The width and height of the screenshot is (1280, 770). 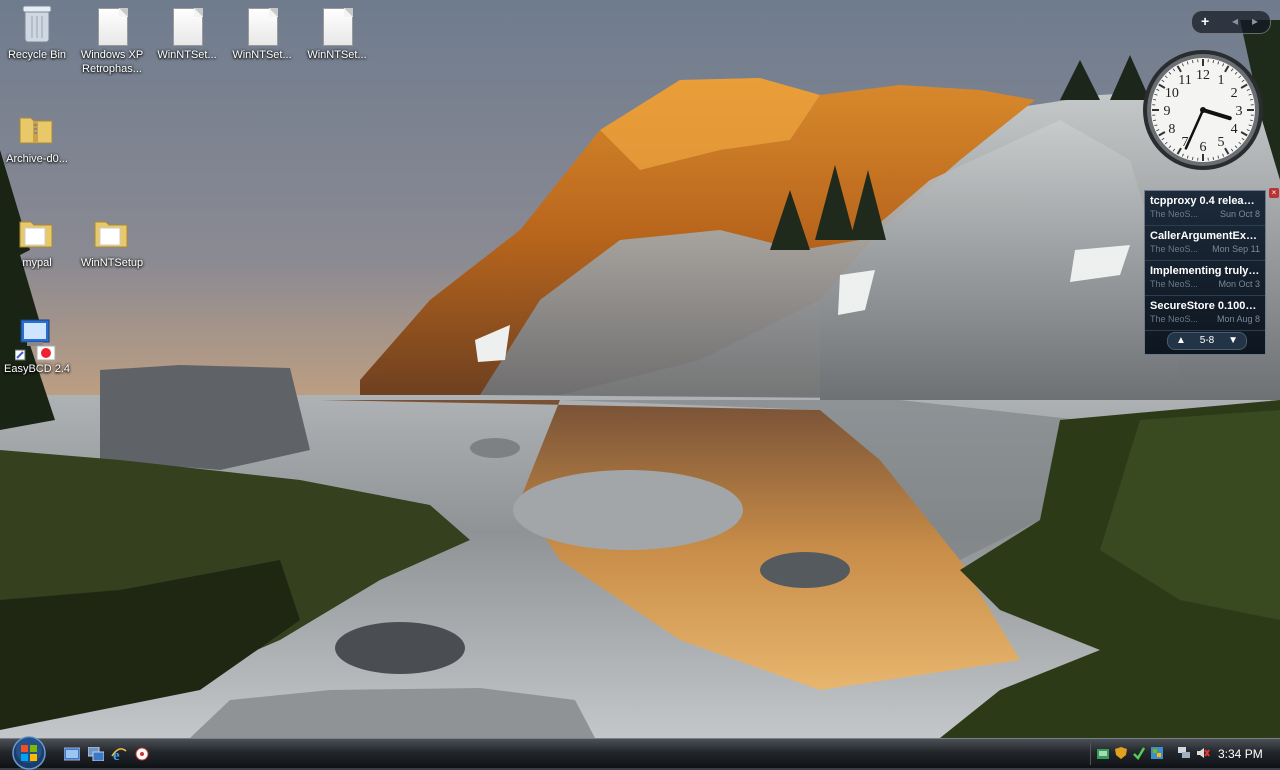 I want to click on clock-time: 3:34 PM, so click(x=1240, y=754).